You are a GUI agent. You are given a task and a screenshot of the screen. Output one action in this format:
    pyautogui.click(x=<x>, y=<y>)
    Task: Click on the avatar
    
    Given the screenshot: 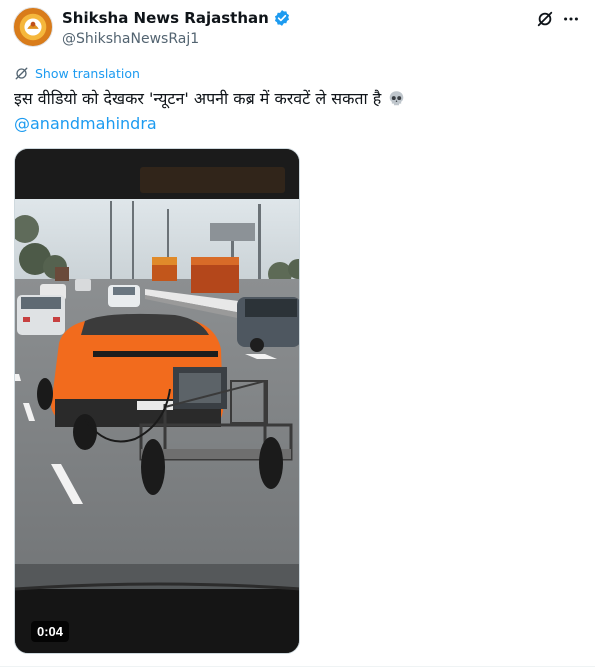 What is the action you would take?
    pyautogui.click(x=33, y=27)
    